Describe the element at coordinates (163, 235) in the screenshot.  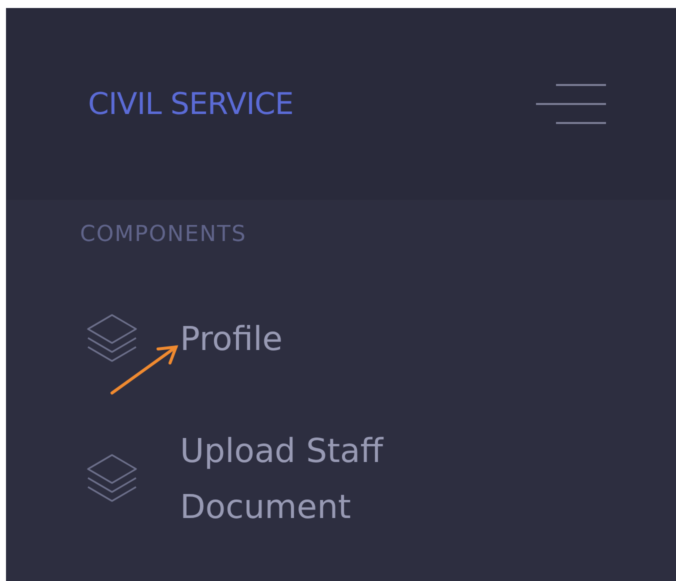
I see `section-heading: COMPONENTS` at that location.